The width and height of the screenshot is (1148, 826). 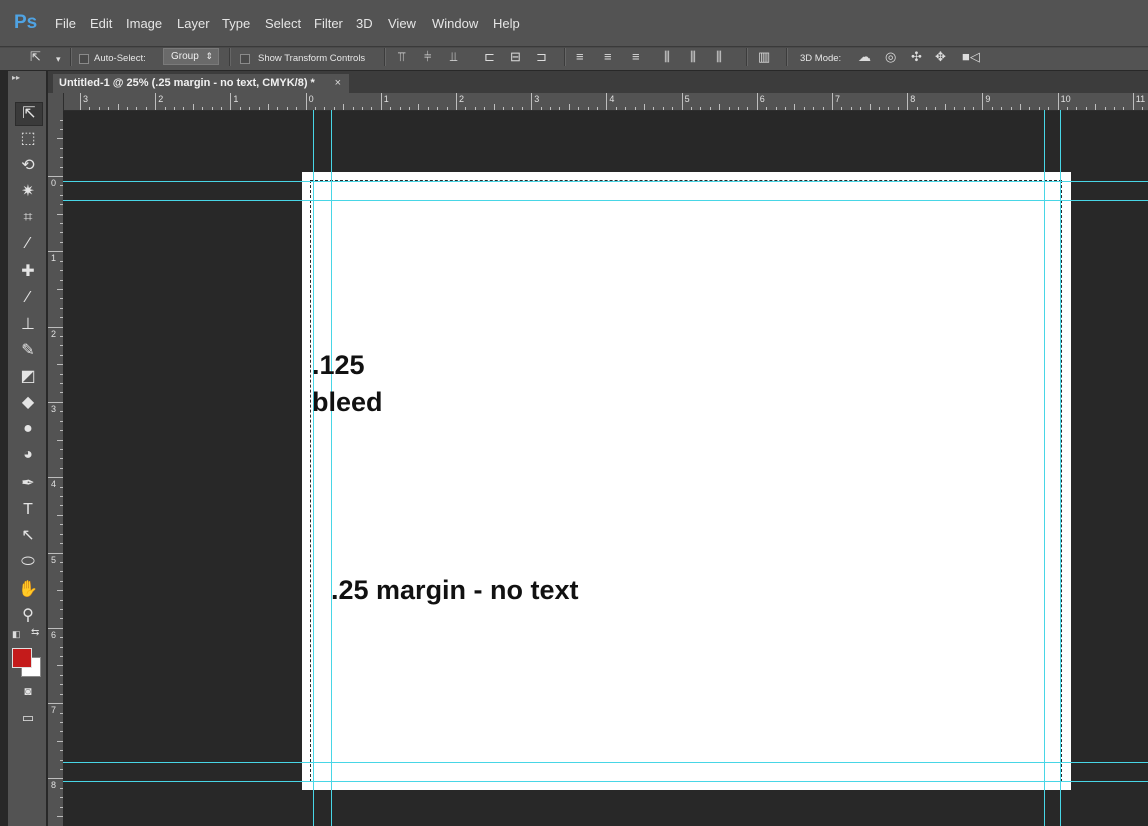 I want to click on close-icon: ×, so click(x=338, y=83).